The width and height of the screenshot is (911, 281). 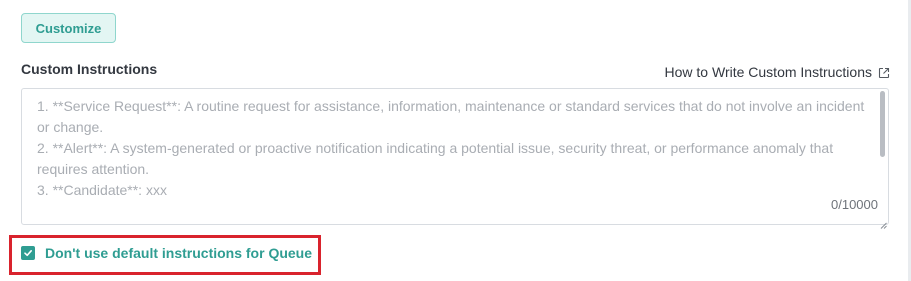 I want to click on custom-instructions-label: Custom Instructions, so click(x=89, y=69).